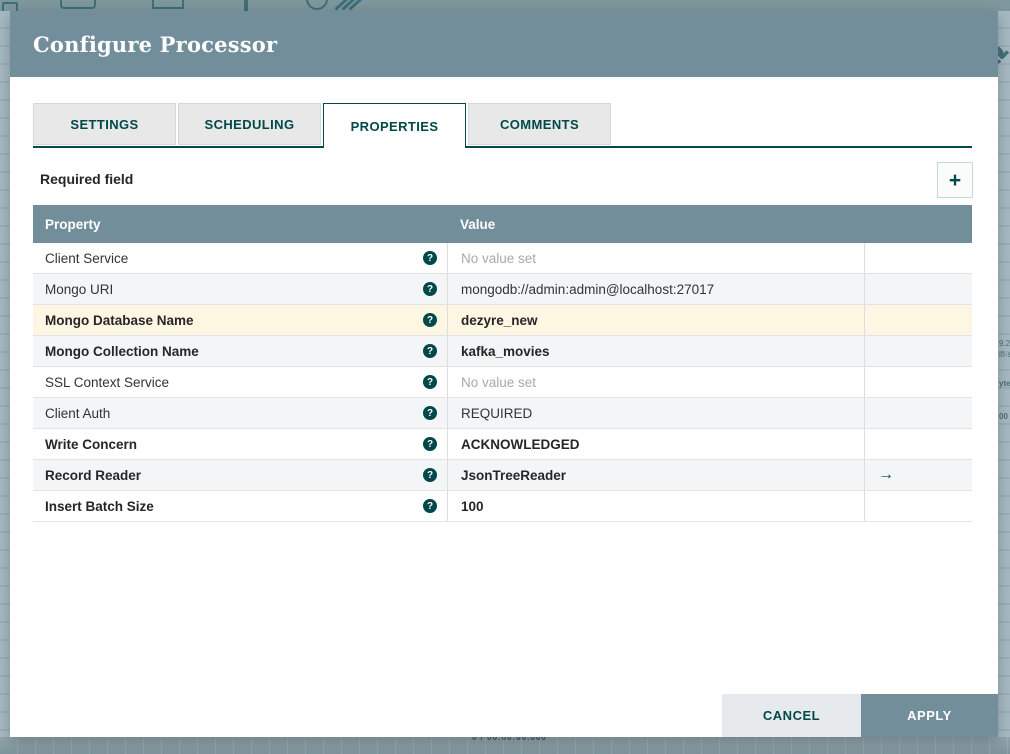  I want to click on port-icon-fragment, so click(246, 5).